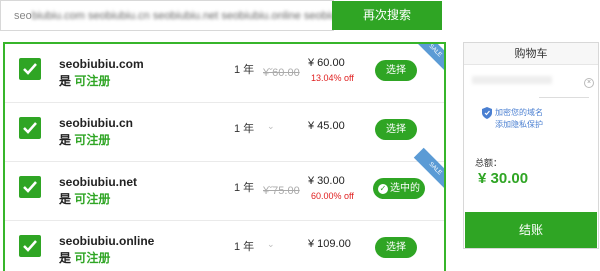 The width and height of the screenshot is (600, 271). What do you see at coordinates (326, 63) in the screenshot?
I see `price: ¥ 60.00` at bounding box center [326, 63].